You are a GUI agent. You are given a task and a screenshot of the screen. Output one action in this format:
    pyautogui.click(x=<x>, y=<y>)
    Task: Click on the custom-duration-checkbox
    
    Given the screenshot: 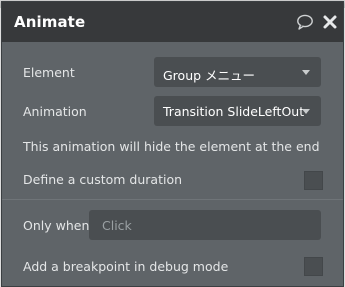 What is the action you would take?
    pyautogui.click(x=313, y=180)
    